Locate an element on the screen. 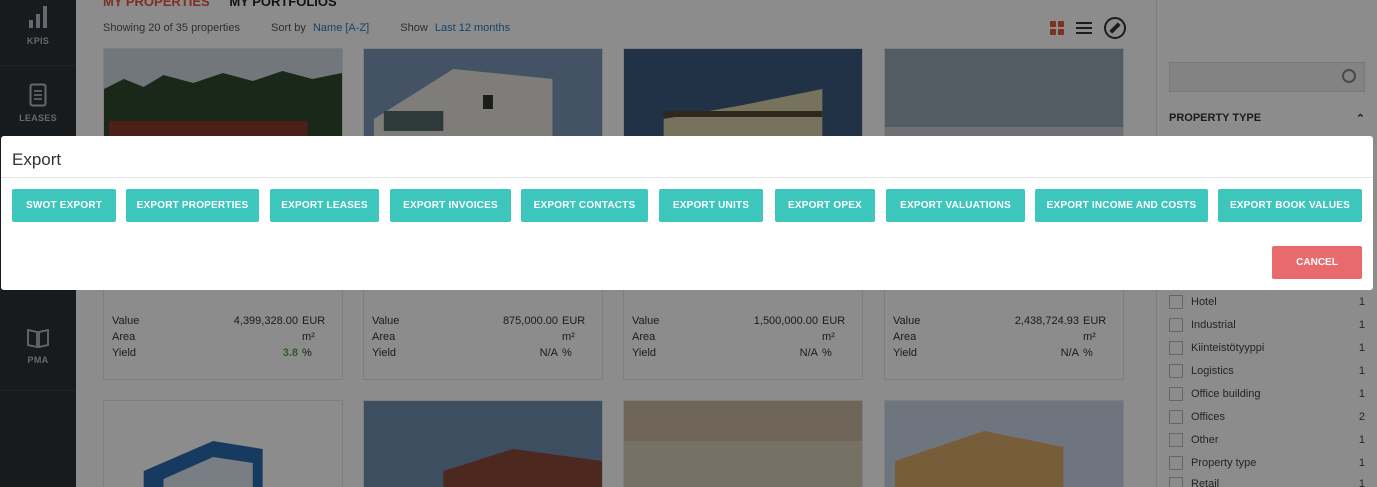 Image resolution: width=1377 pixels, height=487 pixels. cancel-button: CANCEL is located at coordinates (1317, 262).